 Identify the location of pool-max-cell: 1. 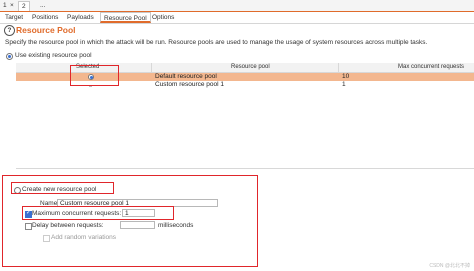
(344, 84).